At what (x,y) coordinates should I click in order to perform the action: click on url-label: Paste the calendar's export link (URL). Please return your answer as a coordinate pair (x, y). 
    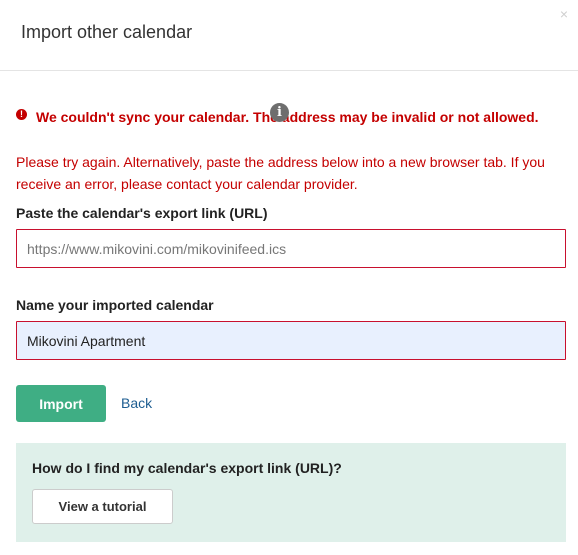
    Looking at the image, I should click on (142, 213).